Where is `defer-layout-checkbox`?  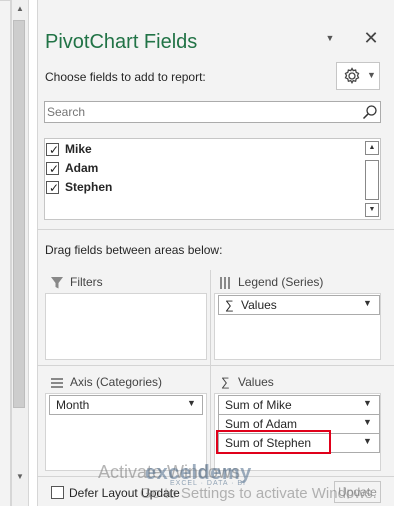
defer-layout-checkbox is located at coordinates (57, 492).